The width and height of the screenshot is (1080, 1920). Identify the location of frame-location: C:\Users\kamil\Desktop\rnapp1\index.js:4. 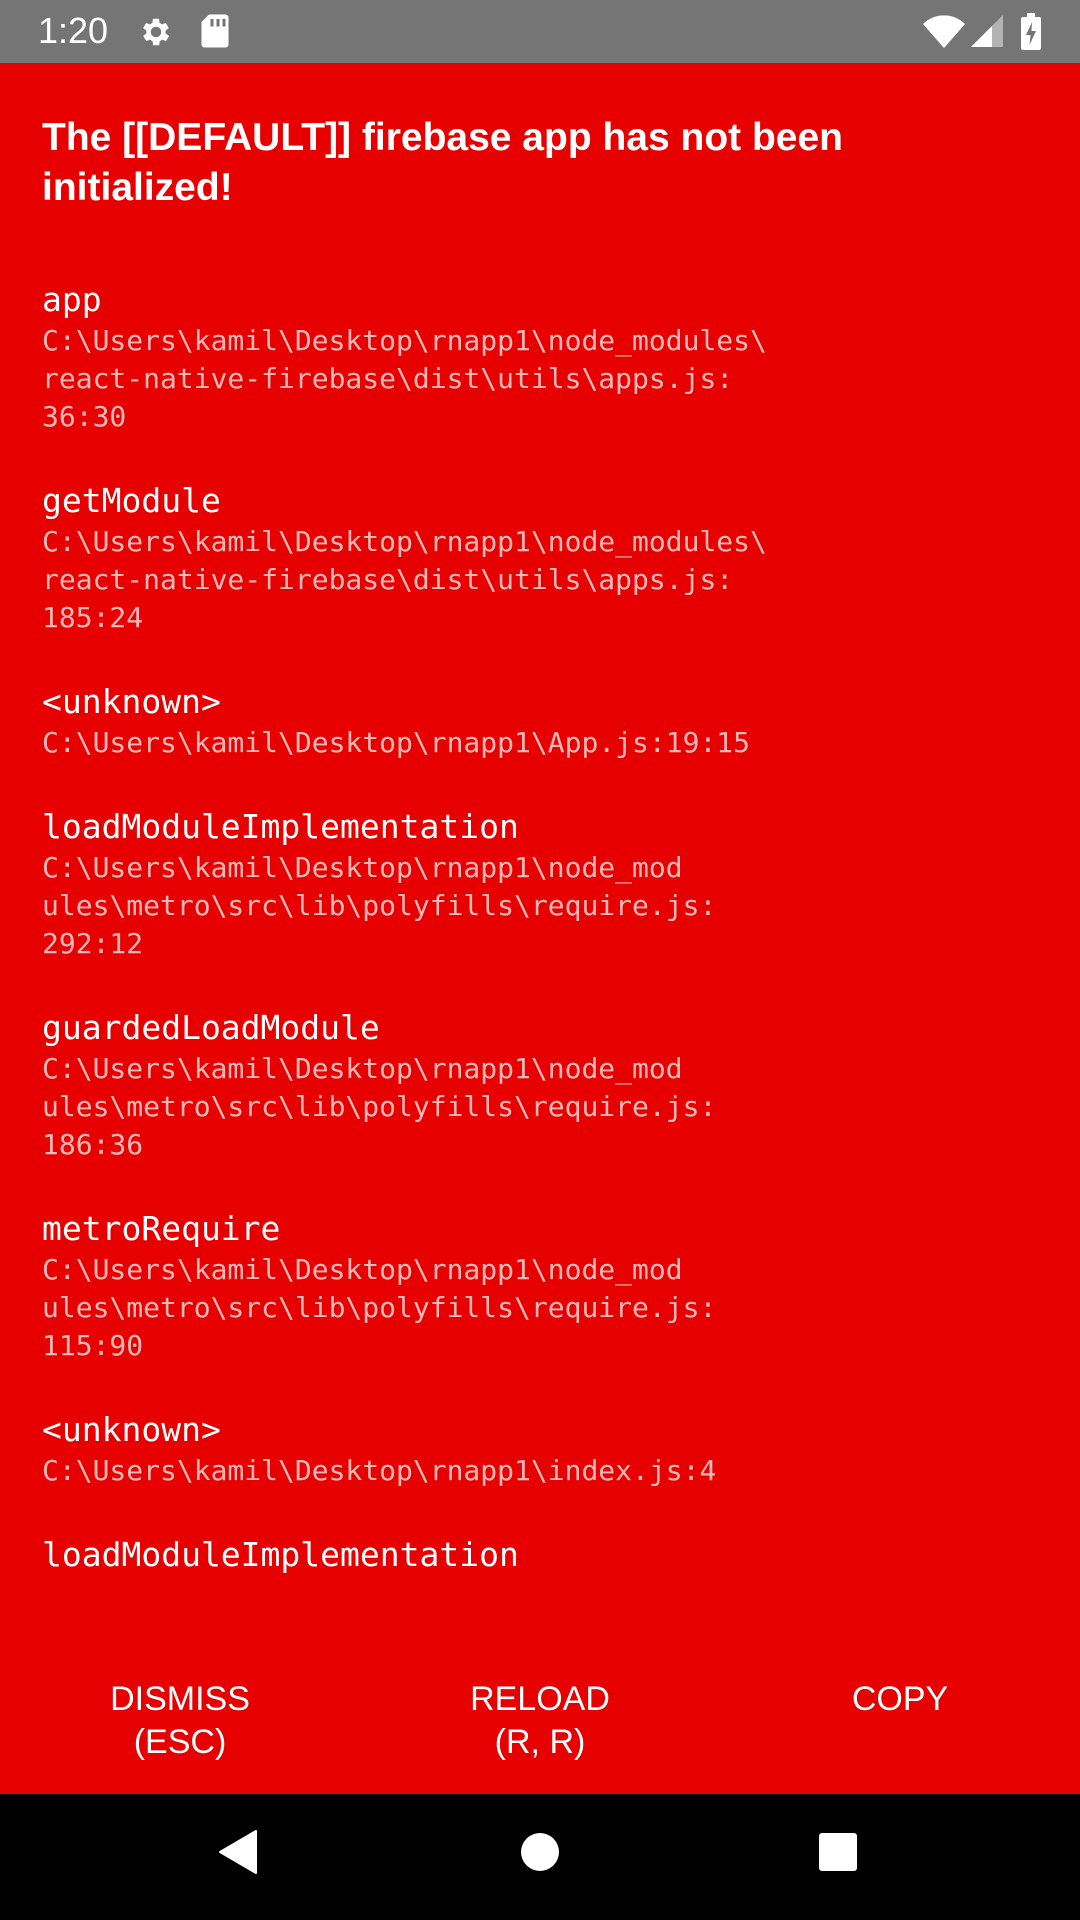
(379, 1470).